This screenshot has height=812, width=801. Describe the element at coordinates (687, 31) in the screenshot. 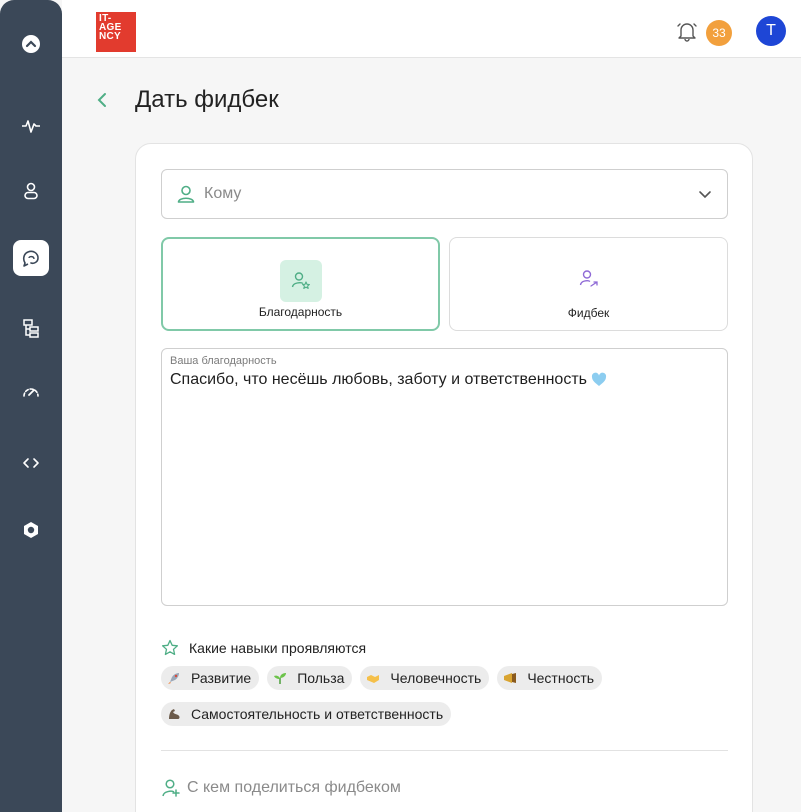

I see `bell-icon` at that location.